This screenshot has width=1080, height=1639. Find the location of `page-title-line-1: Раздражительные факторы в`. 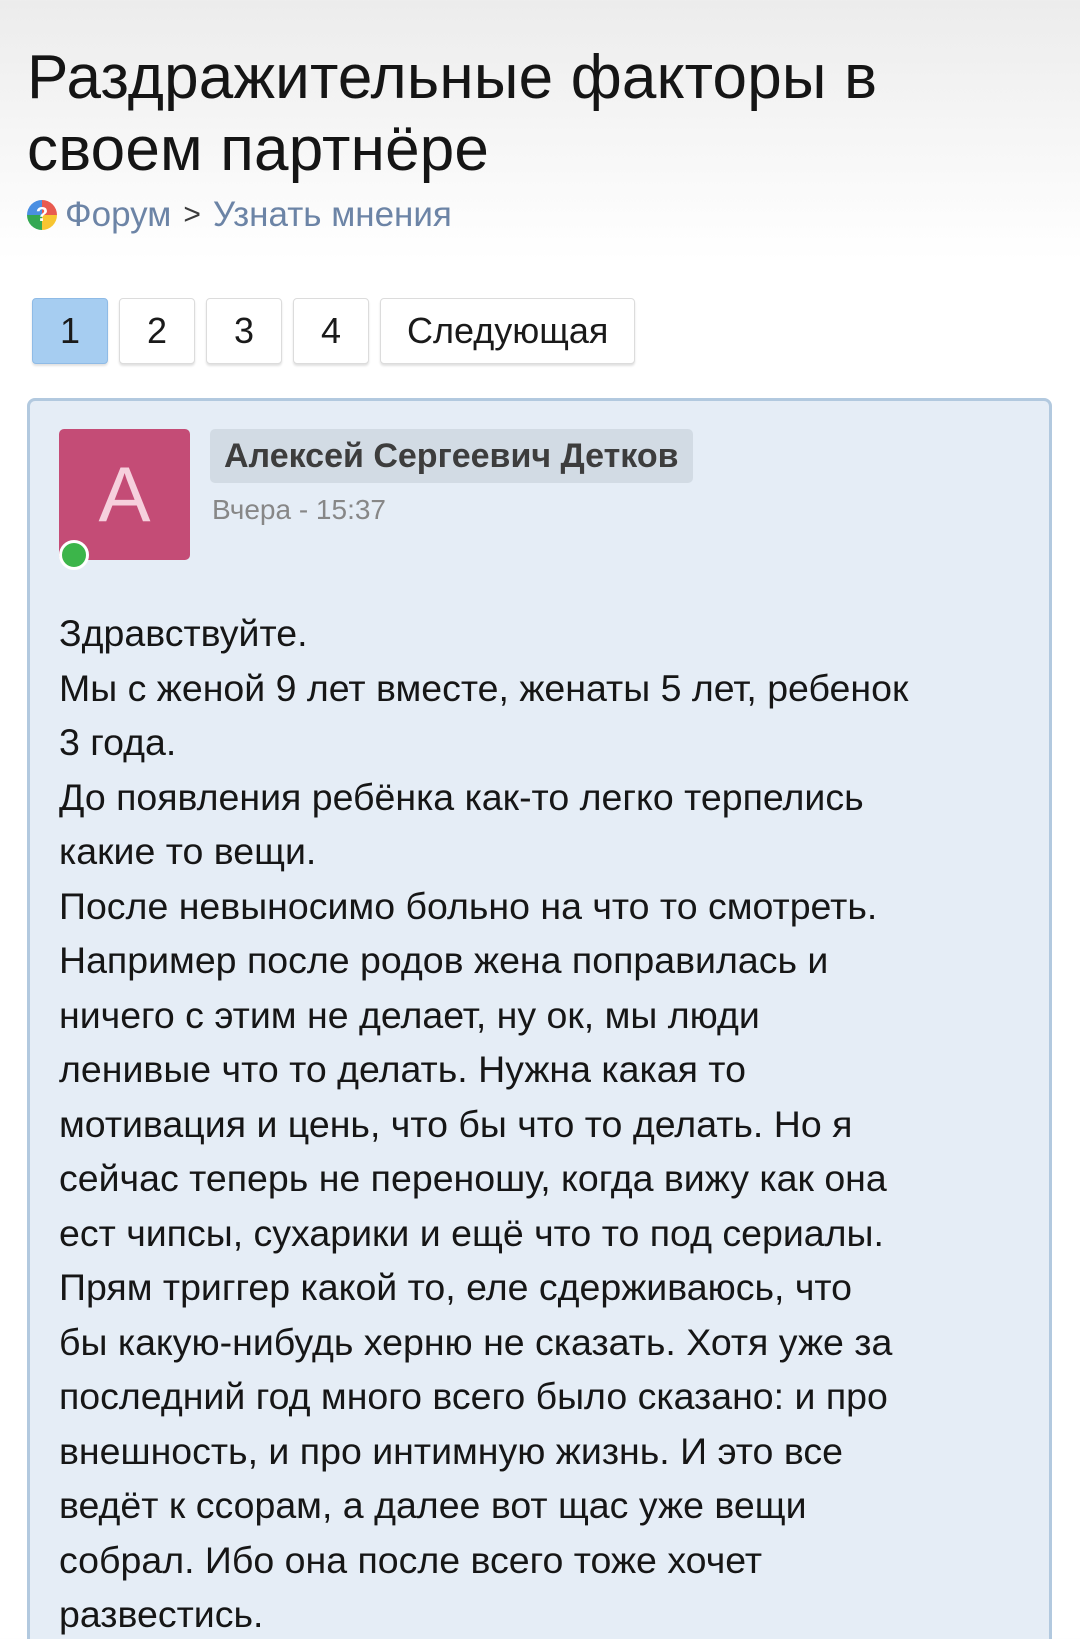

page-title-line-1: Раздражительные факторы в is located at coordinates (452, 77).